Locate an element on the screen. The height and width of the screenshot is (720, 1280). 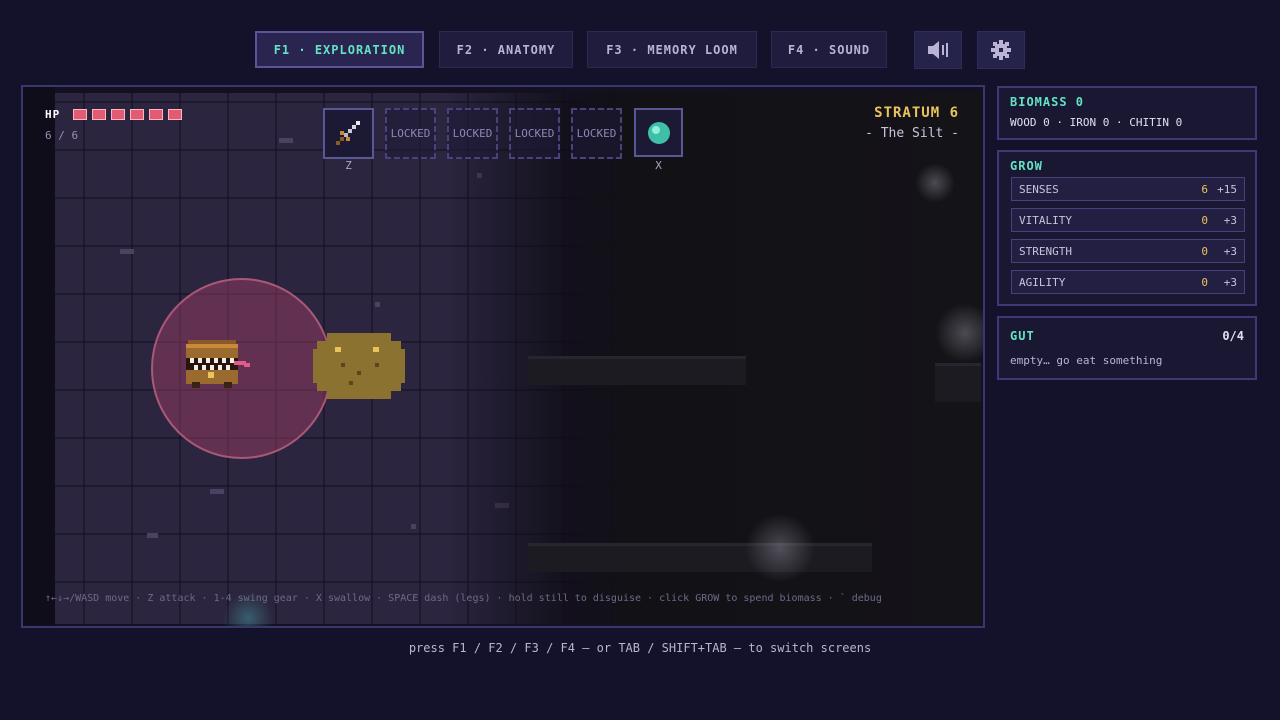
gear-slot-sword is located at coordinates (348, 133).